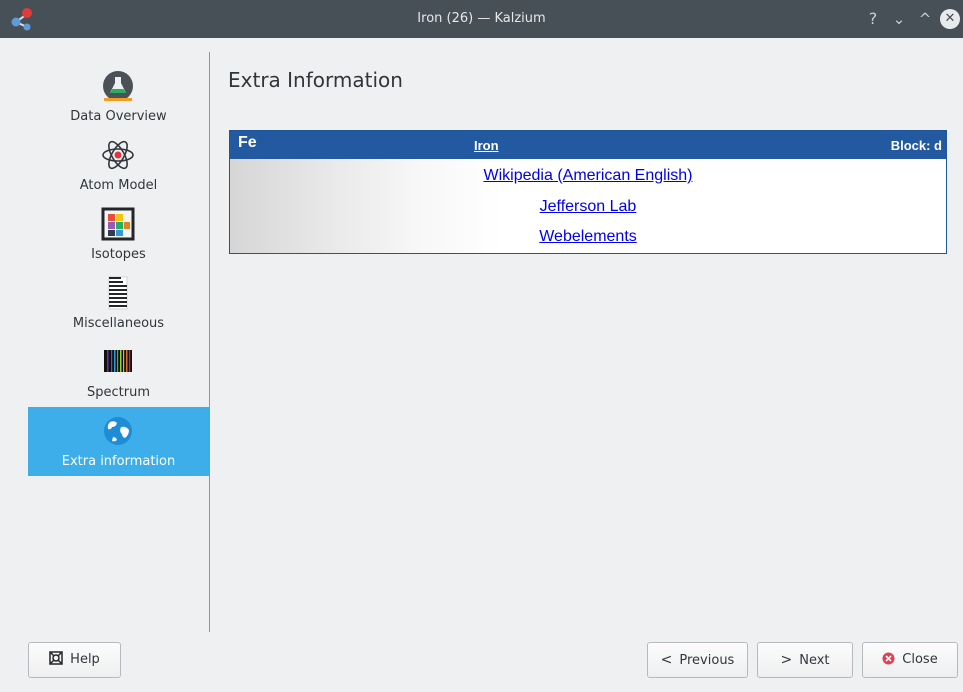  I want to click on globe-icon, so click(118, 431).